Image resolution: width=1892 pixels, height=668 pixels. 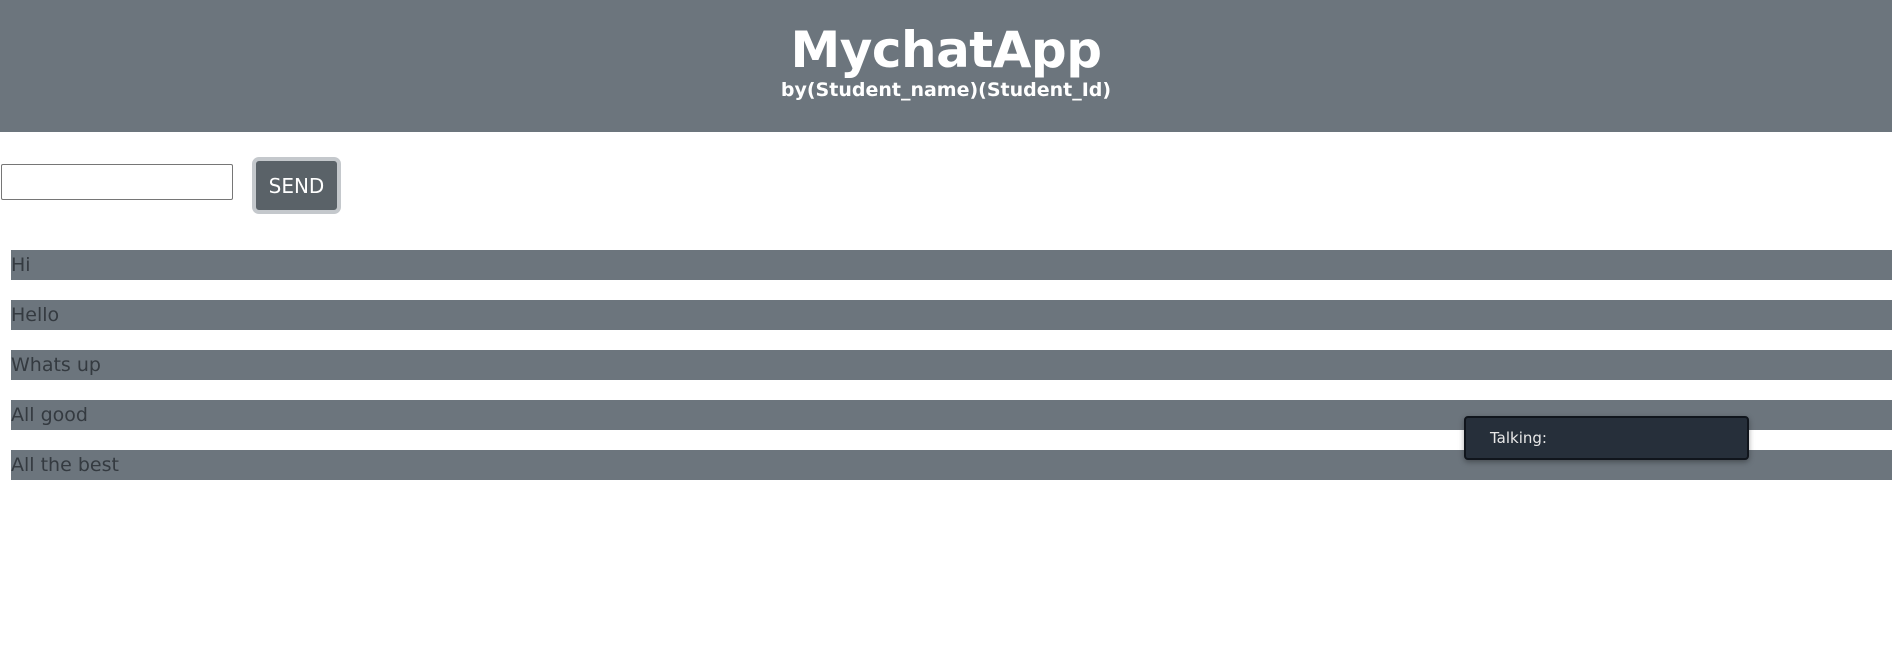 What do you see at coordinates (946, 50) in the screenshot?
I see `app-title: MychatApp` at bounding box center [946, 50].